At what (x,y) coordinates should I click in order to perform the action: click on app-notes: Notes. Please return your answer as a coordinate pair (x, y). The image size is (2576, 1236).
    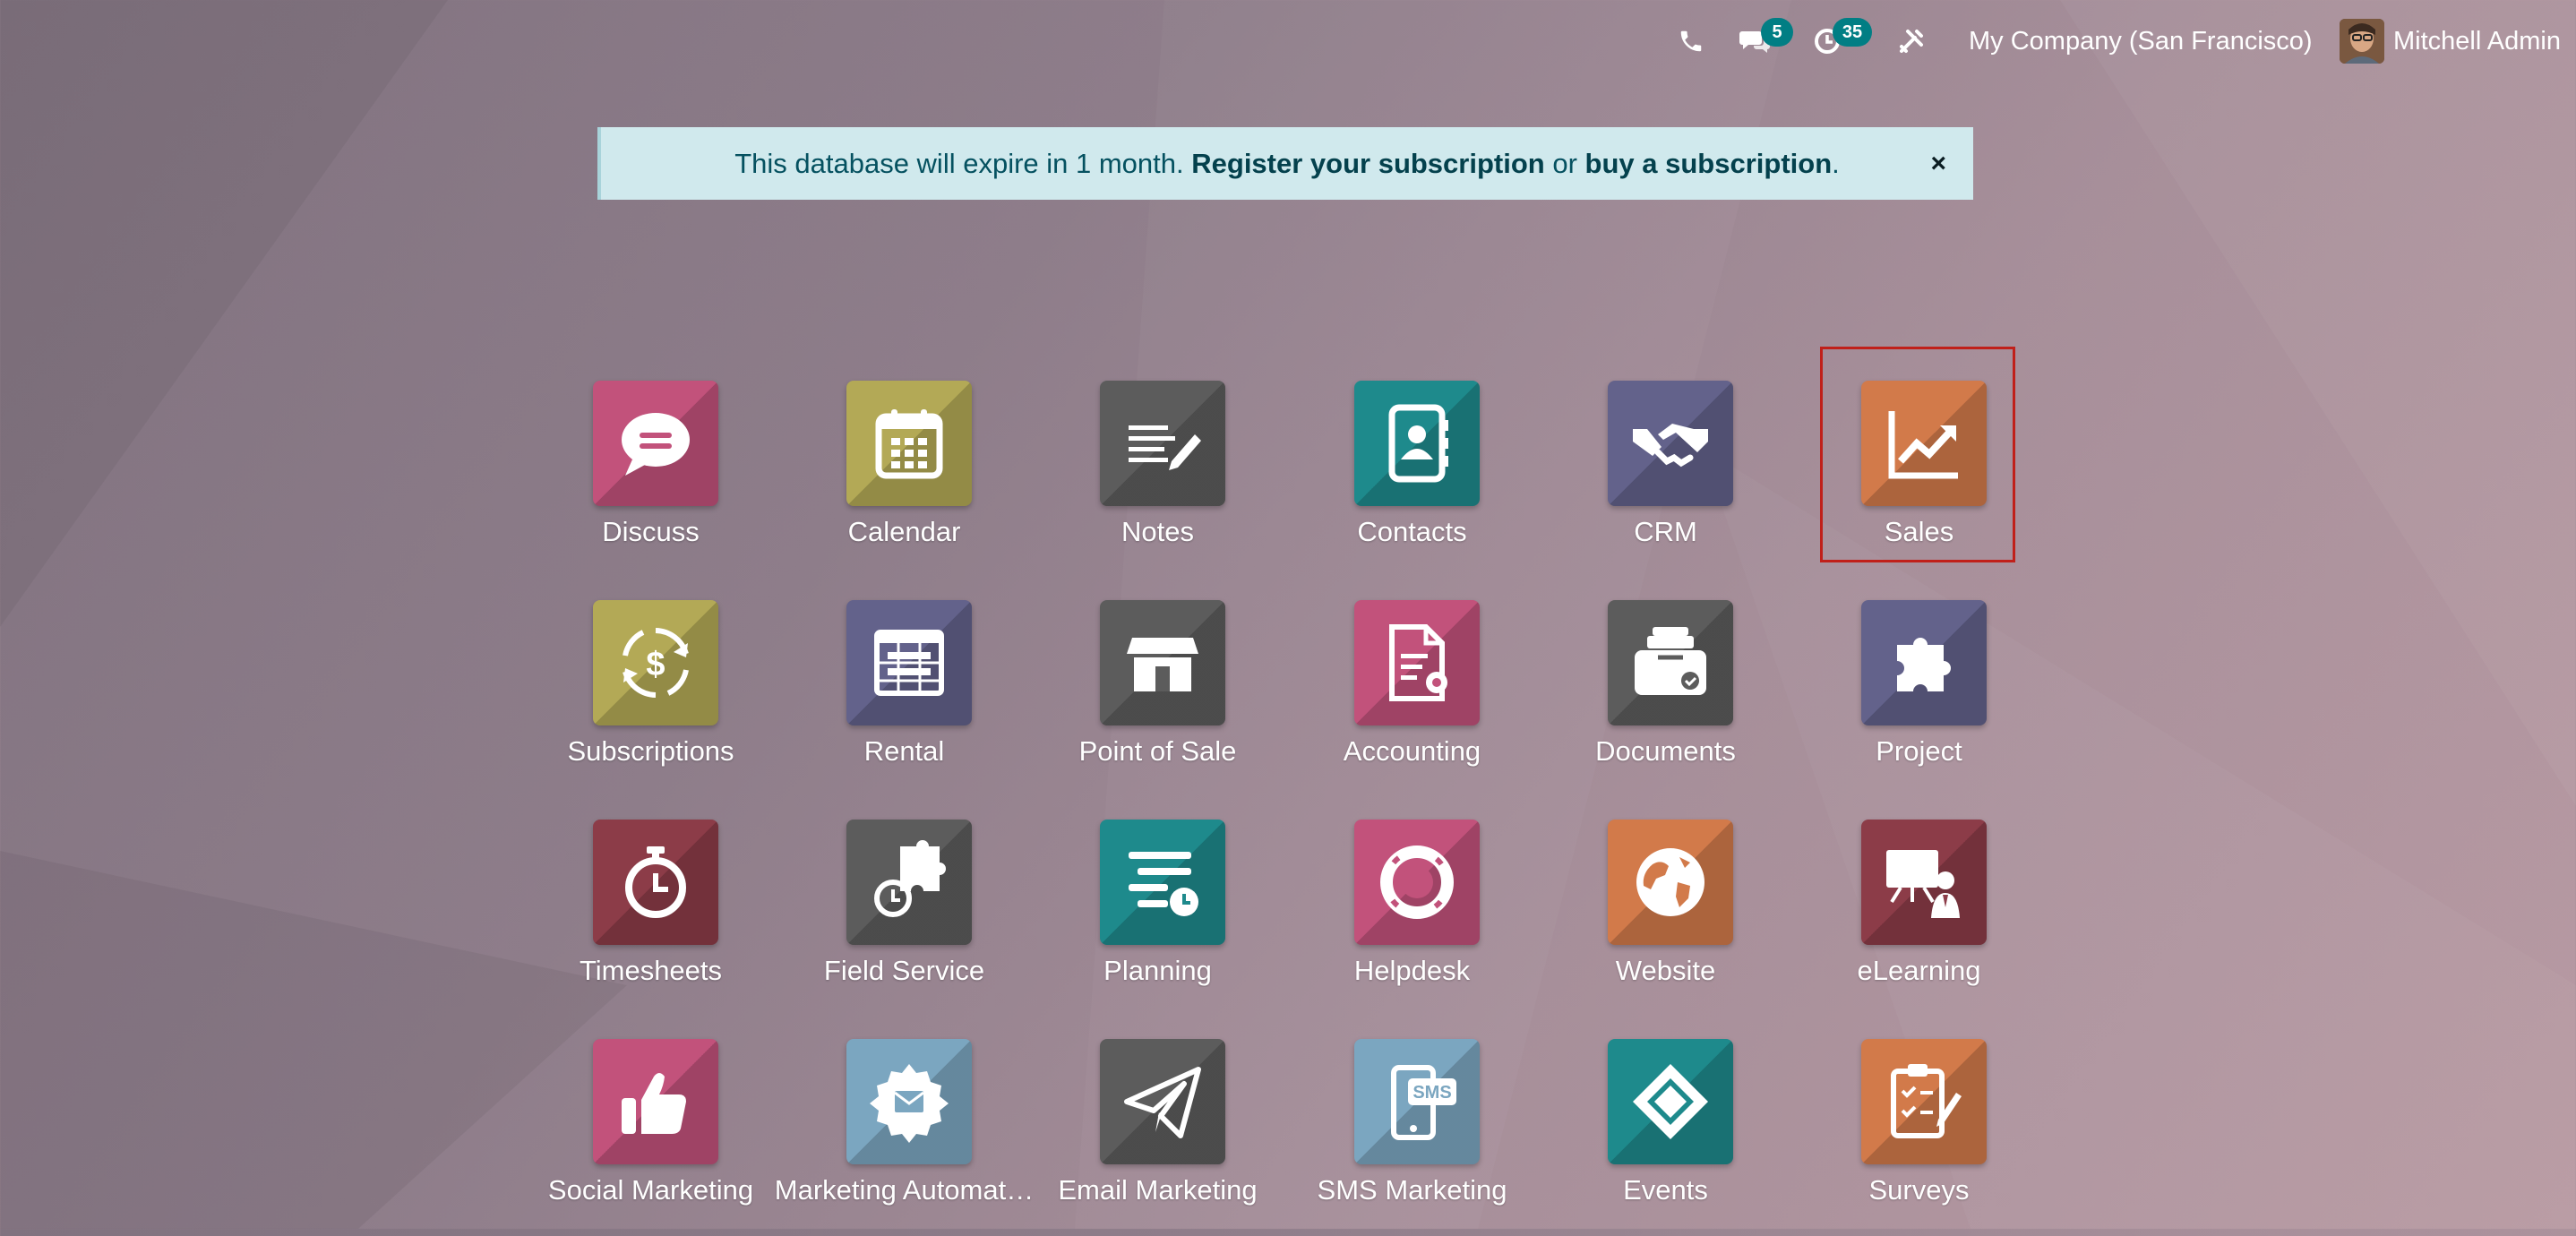
    Looking at the image, I should click on (1157, 480).